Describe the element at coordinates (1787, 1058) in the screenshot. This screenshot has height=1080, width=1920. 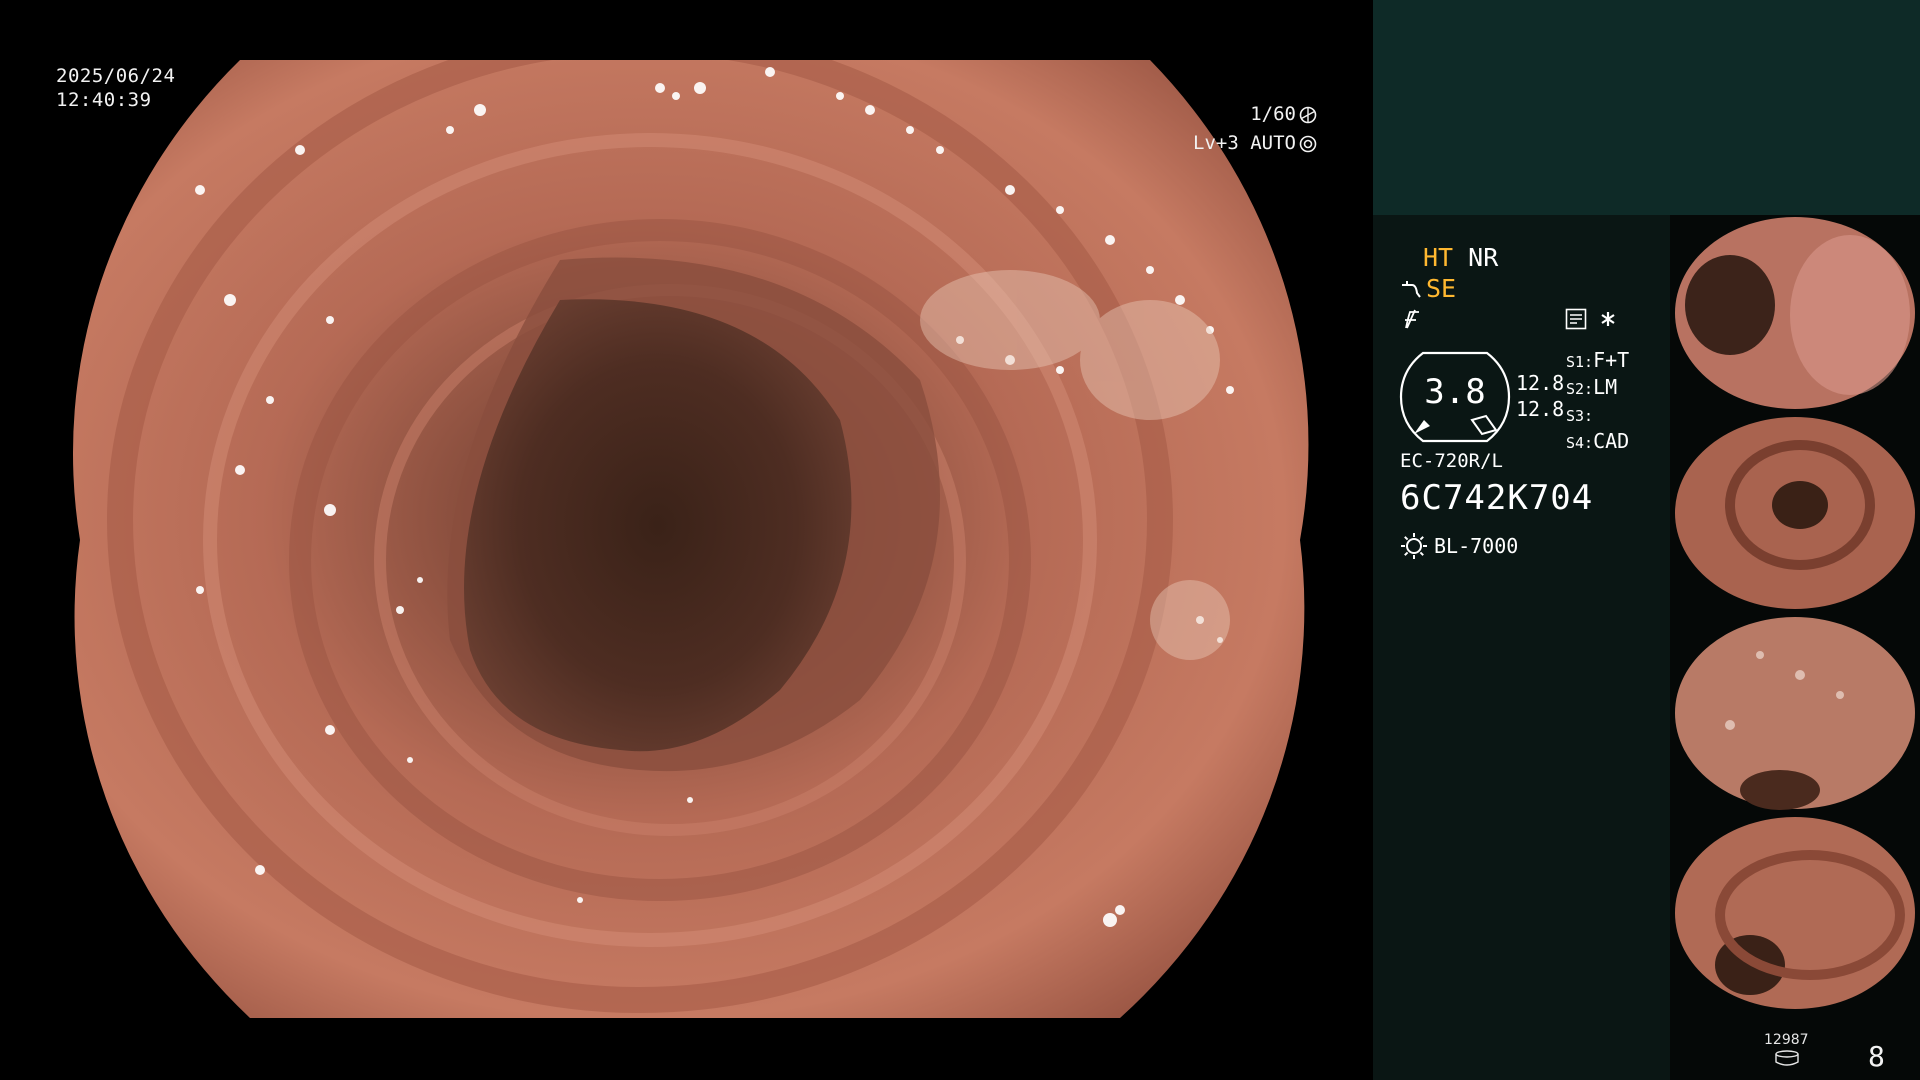
I see `database-icon` at that location.